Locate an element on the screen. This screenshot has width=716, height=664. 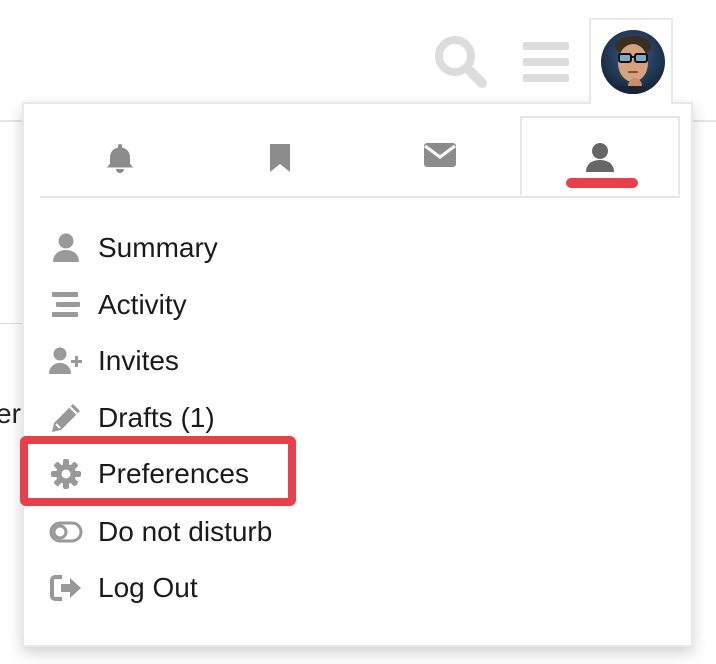
sign-out-icon is located at coordinates (66, 588).